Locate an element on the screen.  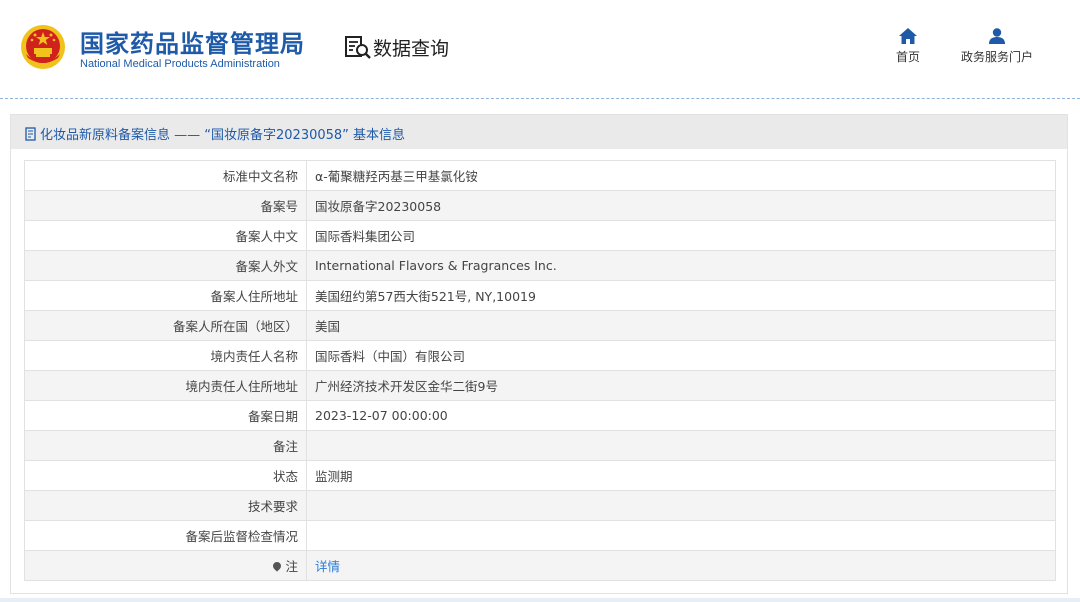
org-name-en: National Medical Products Administration is located at coordinates (180, 64).